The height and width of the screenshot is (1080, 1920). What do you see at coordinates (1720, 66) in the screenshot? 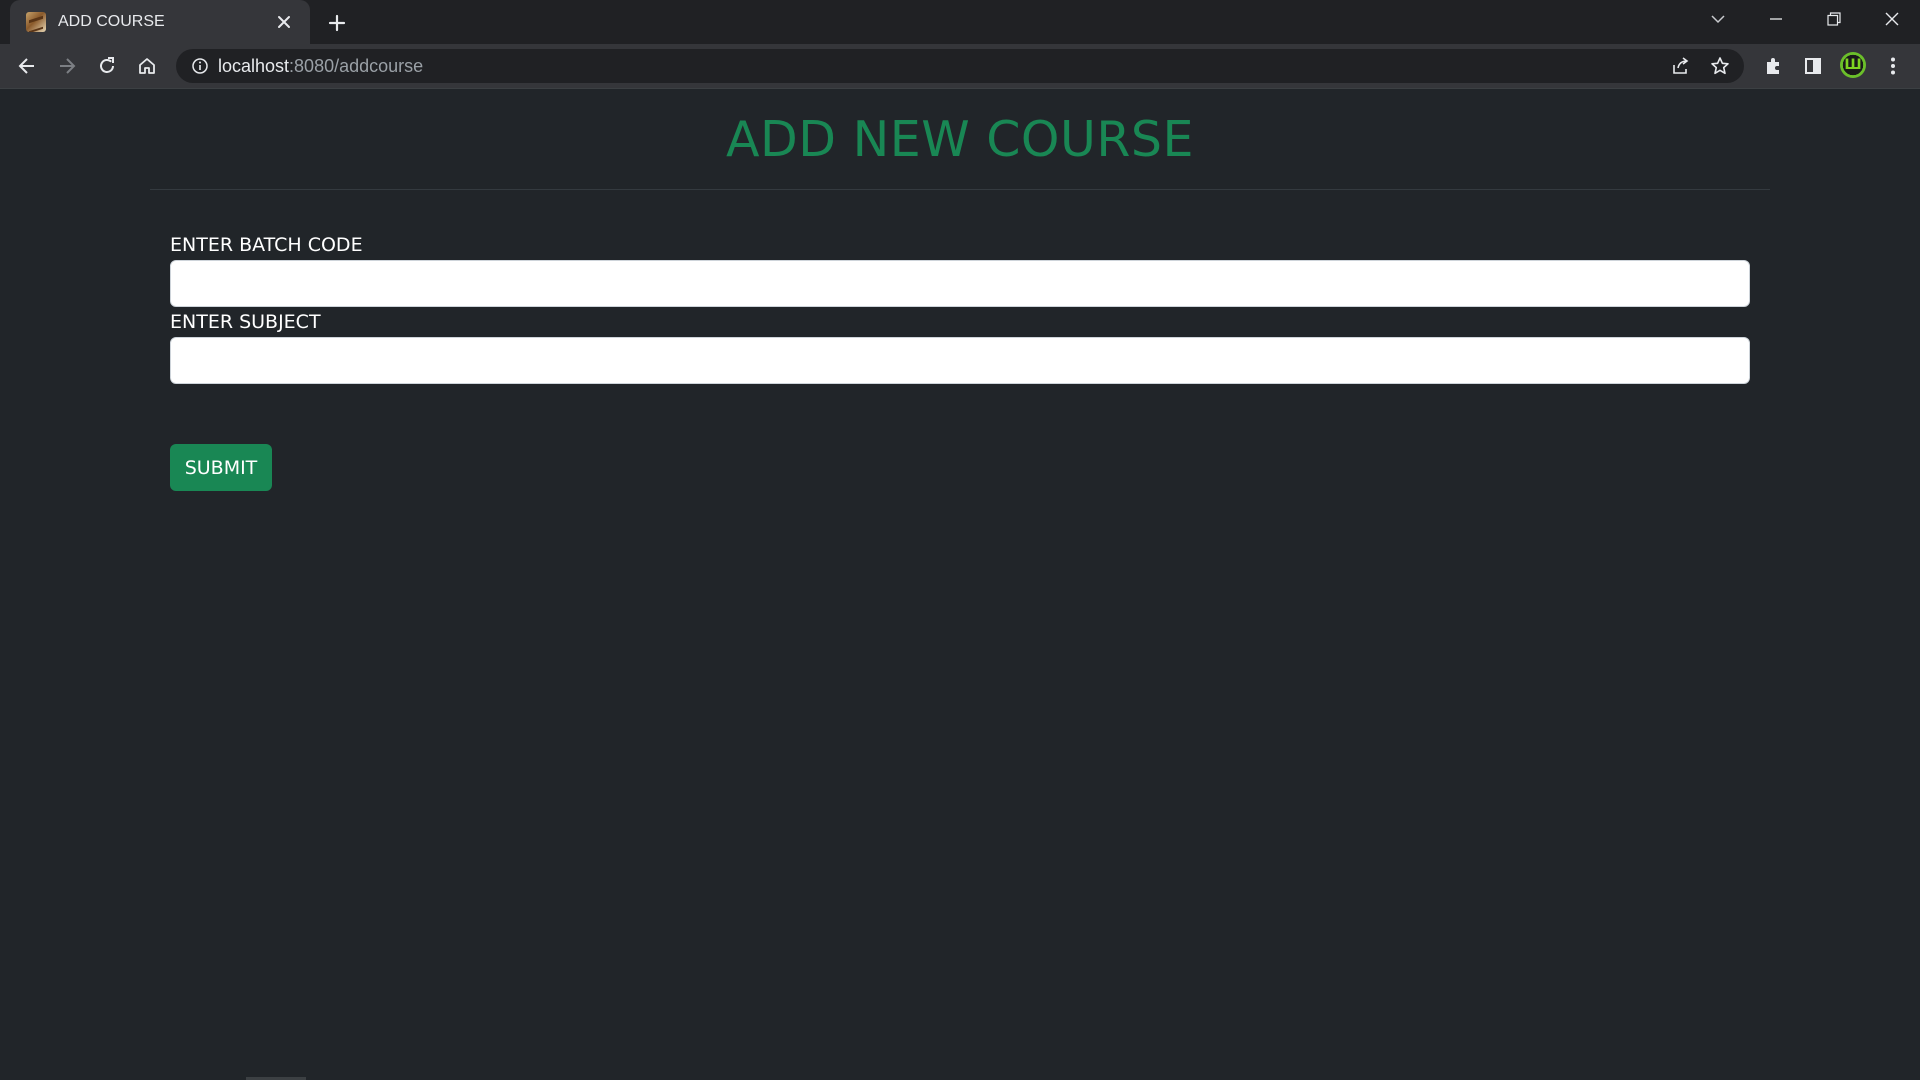
I see `bookmark-star-icon` at bounding box center [1720, 66].